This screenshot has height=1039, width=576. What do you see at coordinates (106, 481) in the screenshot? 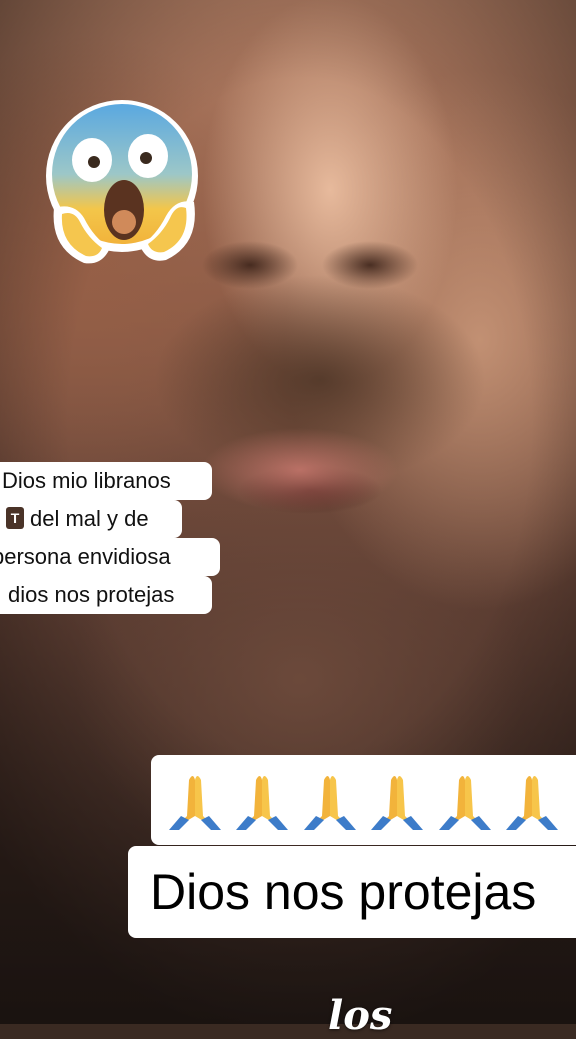
I see `caption-line-1: Dios mio libranos` at bounding box center [106, 481].